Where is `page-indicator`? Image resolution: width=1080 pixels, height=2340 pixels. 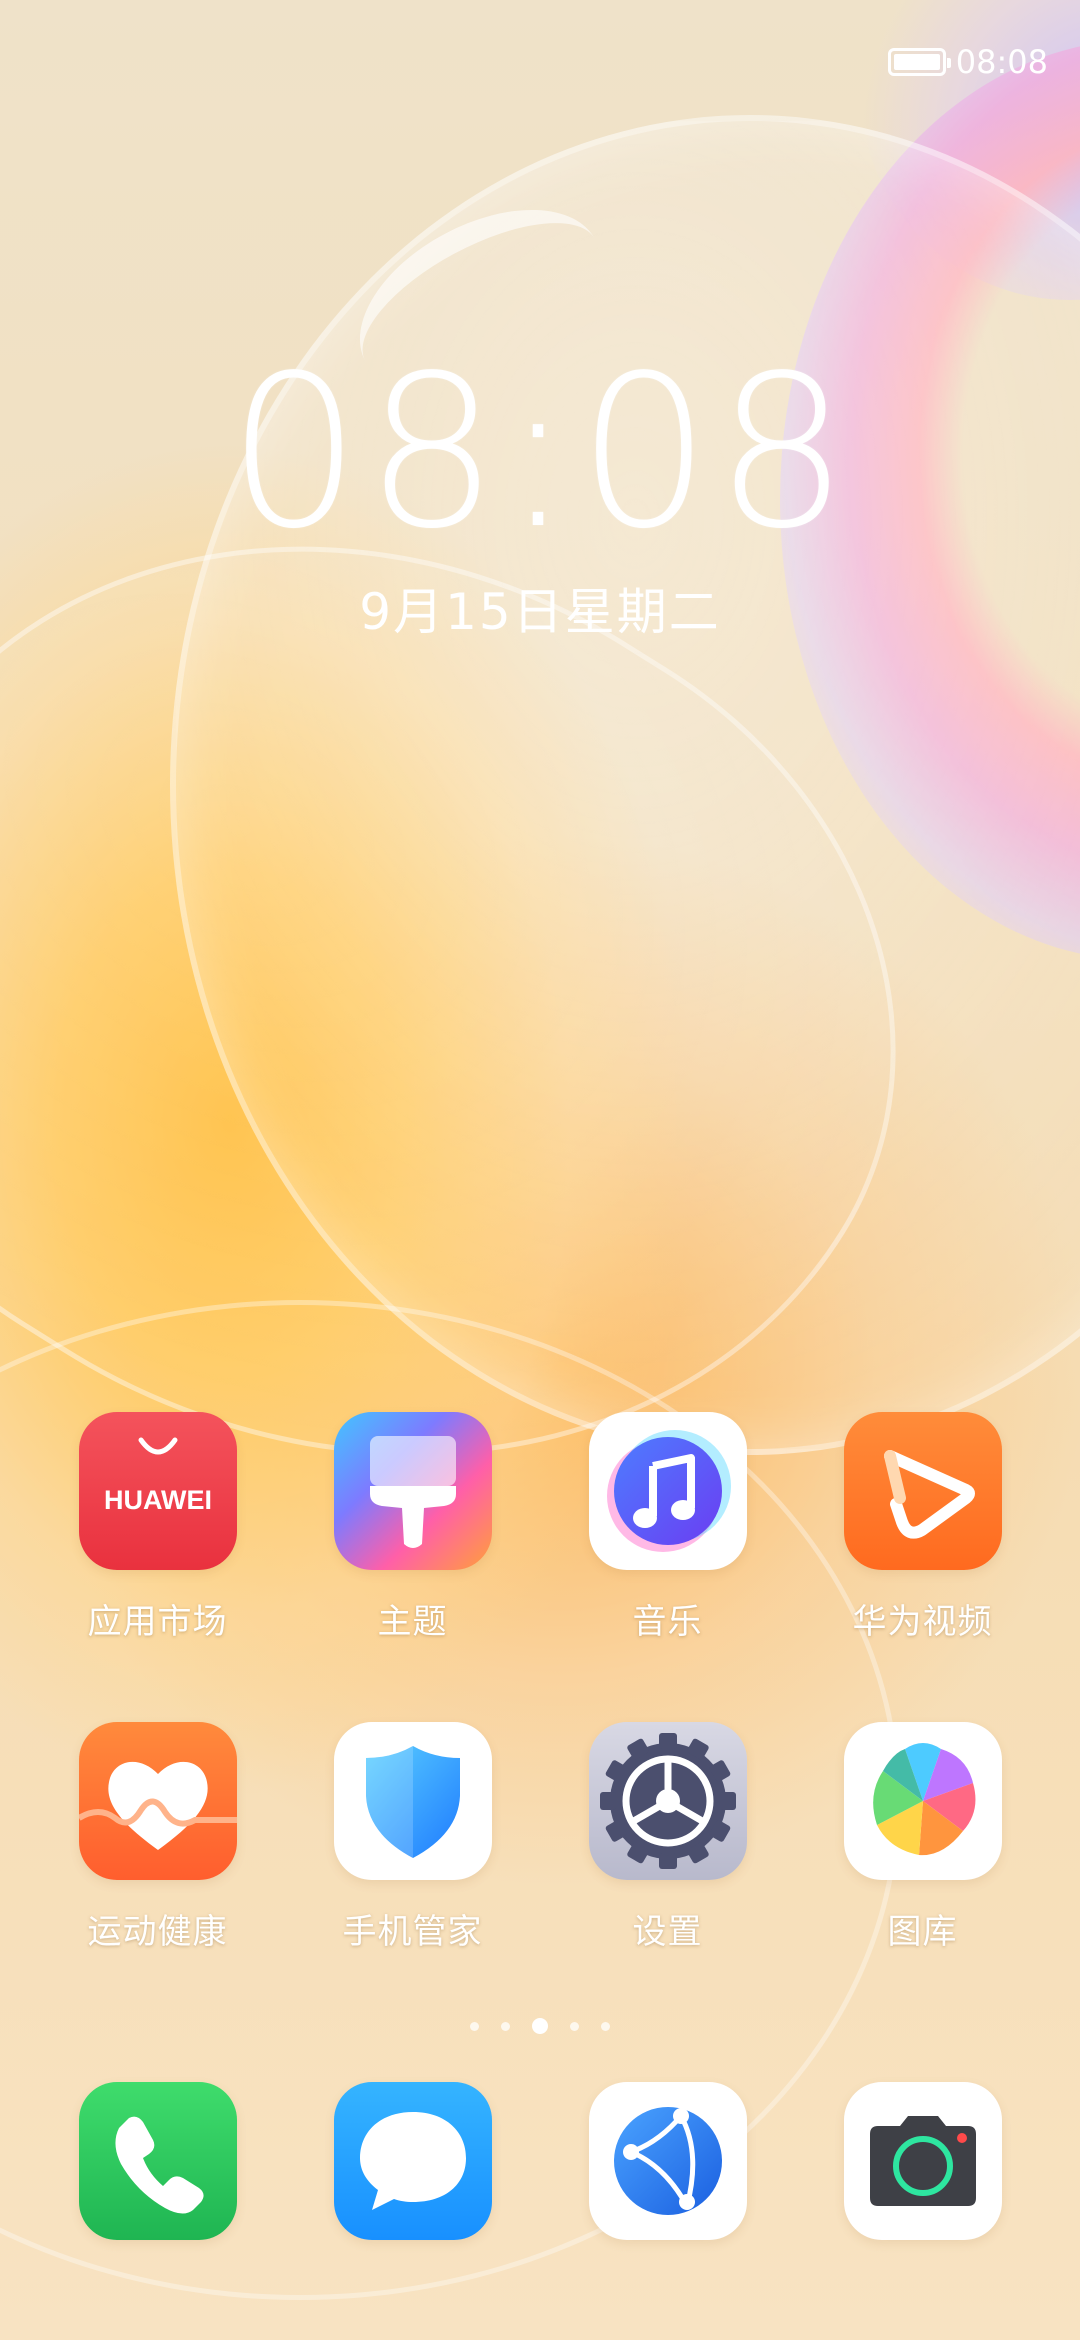
page-indicator is located at coordinates (540, 2026).